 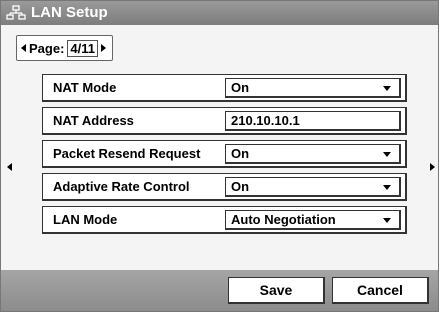 I want to click on save-button: Save, so click(x=276, y=290).